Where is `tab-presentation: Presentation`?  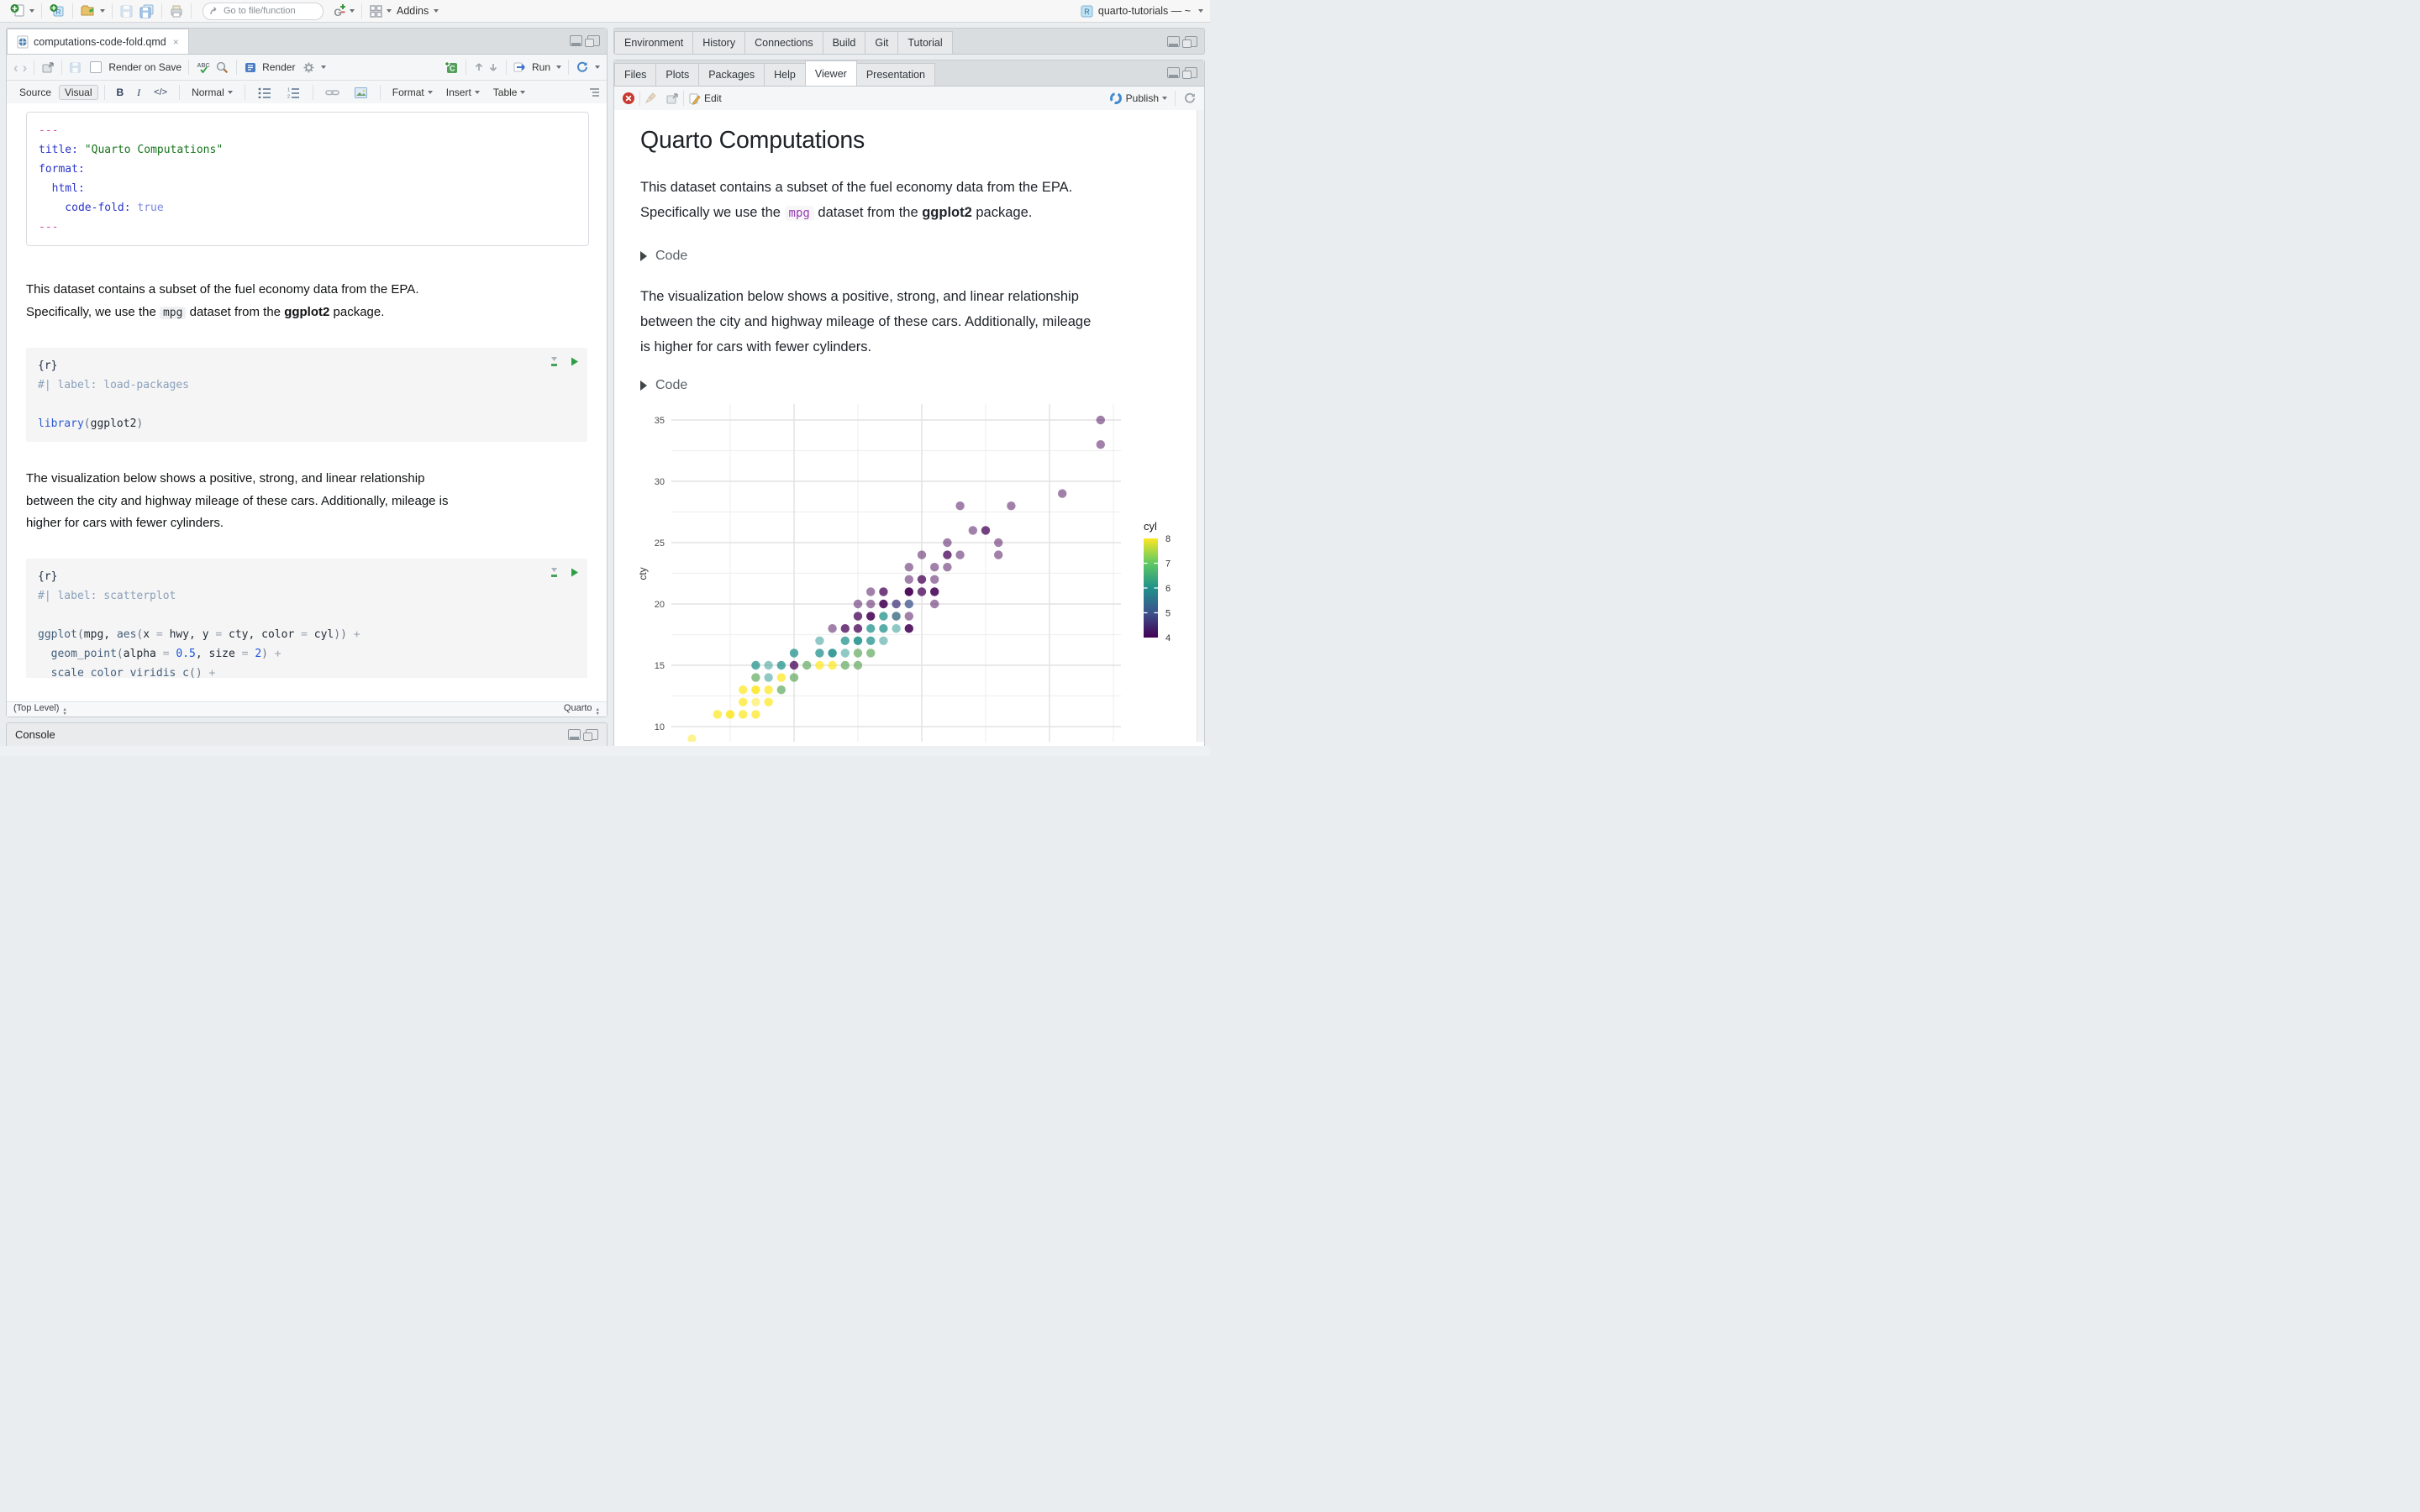 tab-presentation: Presentation is located at coordinates (895, 74).